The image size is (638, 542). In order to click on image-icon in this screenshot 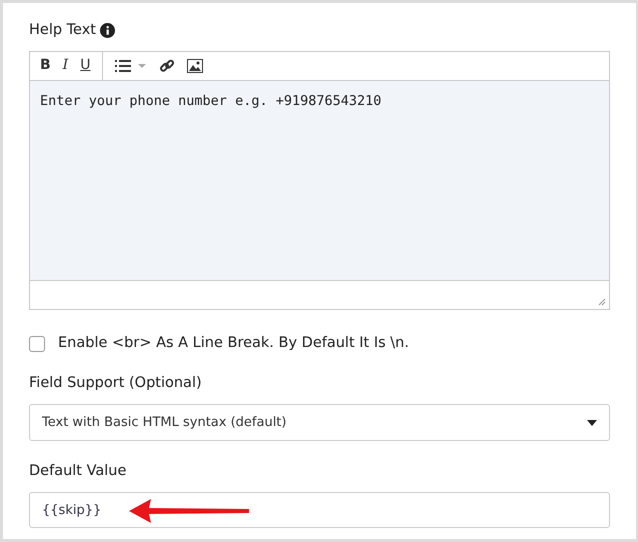, I will do `click(195, 65)`.